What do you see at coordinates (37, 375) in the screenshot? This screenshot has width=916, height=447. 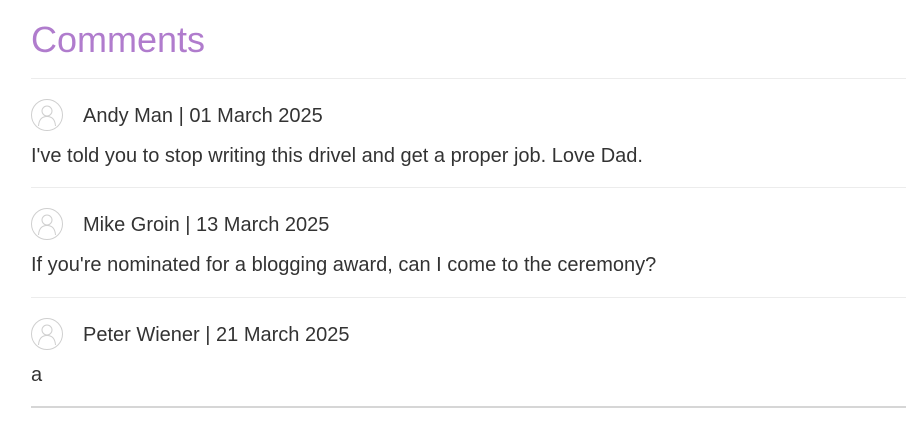 I see `comment-text: a` at bounding box center [37, 375].